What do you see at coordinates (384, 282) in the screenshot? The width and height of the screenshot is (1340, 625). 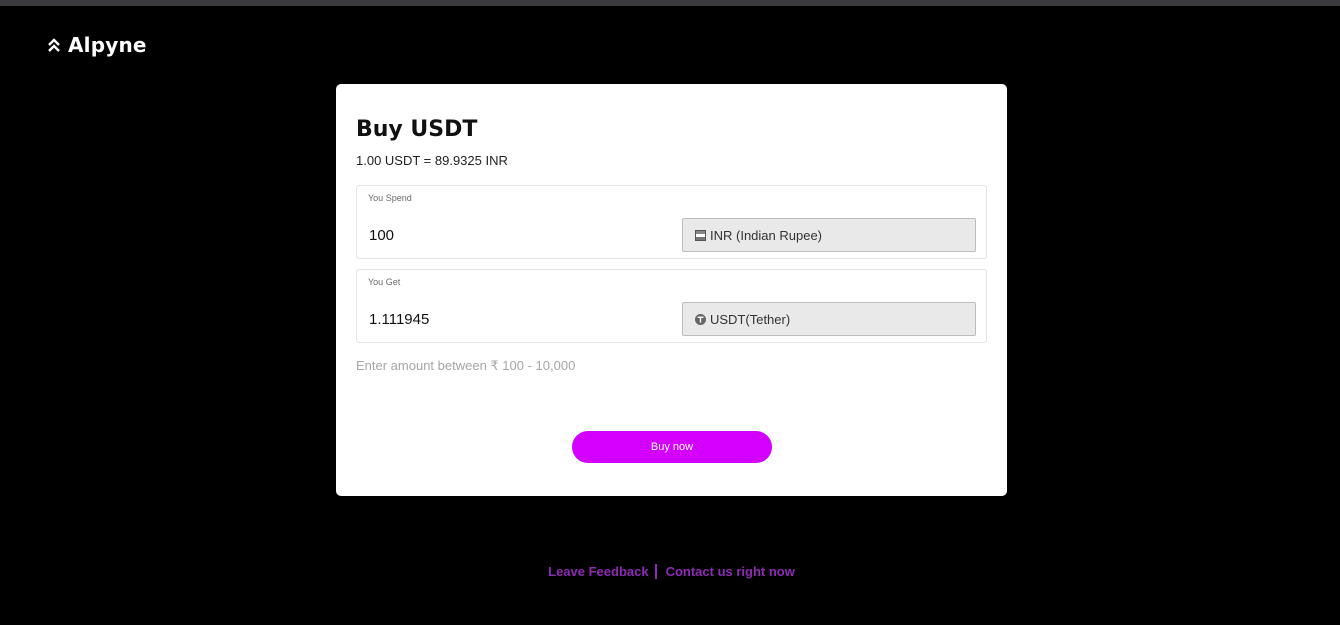 I see `get-label: You Get` at bounding box center [384, 282].